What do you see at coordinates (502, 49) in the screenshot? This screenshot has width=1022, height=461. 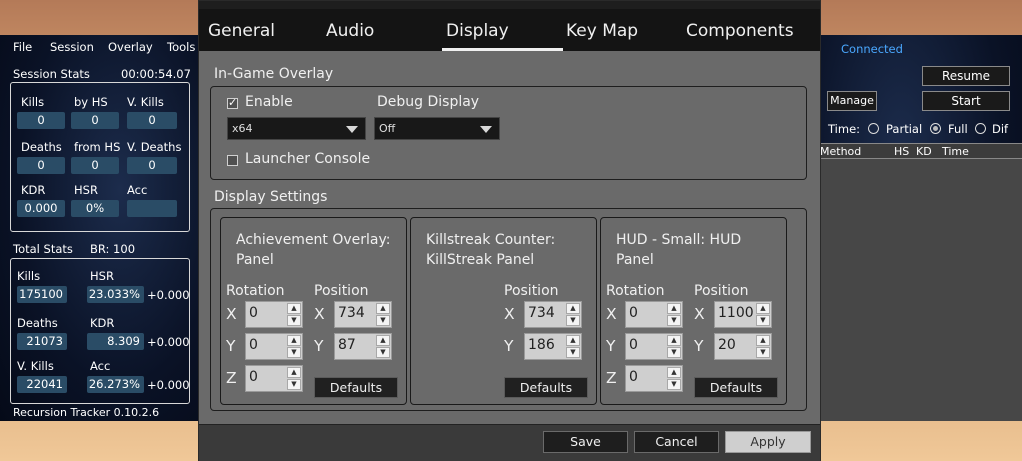 I see `active-tab-indicator` at bounding box center [502, 49].